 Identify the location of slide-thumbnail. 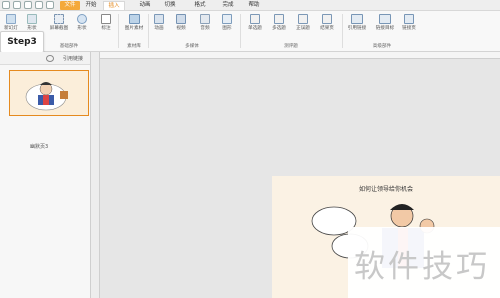
(49, 93).